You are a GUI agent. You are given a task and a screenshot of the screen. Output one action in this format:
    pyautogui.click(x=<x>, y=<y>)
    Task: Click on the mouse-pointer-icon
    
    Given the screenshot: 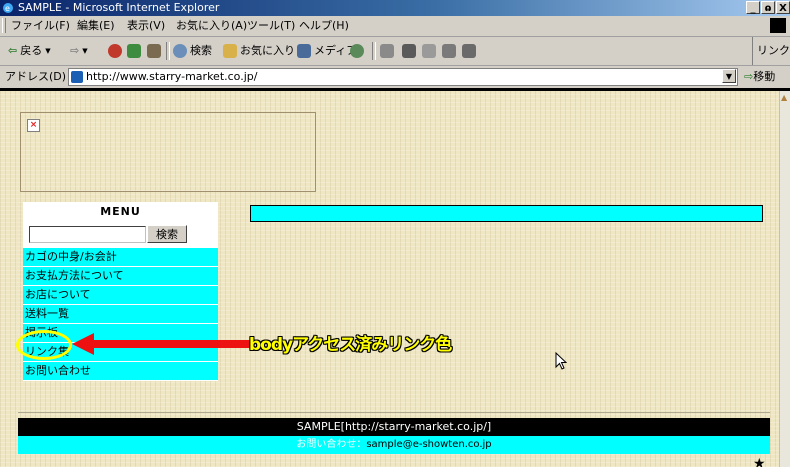 What is the action you would take?
    pyautogui.click(x=561, y=361)
    